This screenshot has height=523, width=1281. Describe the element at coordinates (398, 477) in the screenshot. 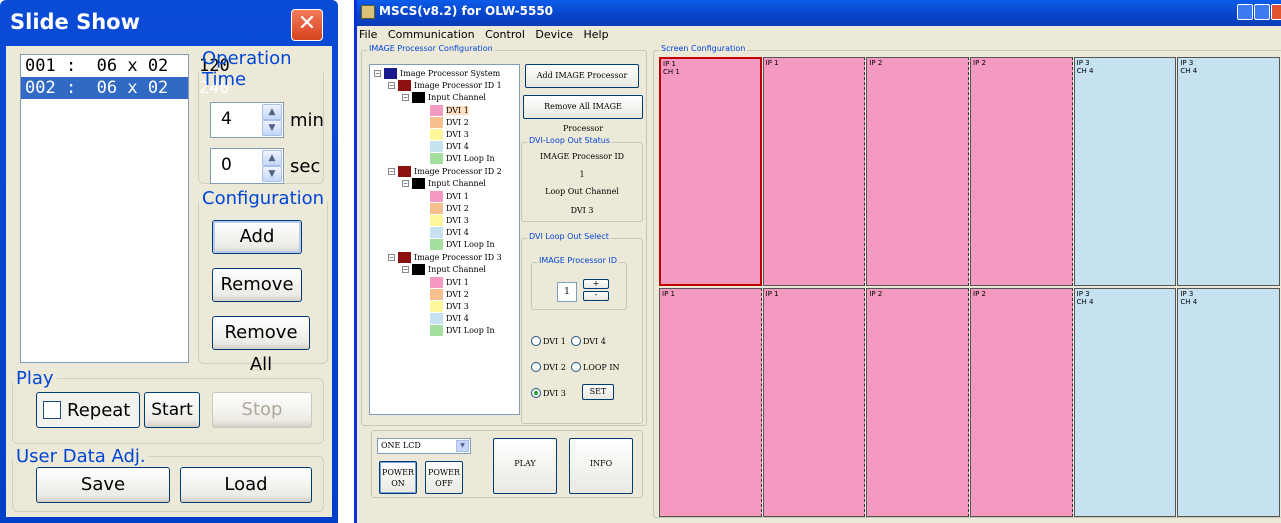

I see `power-on-button: POWER ON` at that location.